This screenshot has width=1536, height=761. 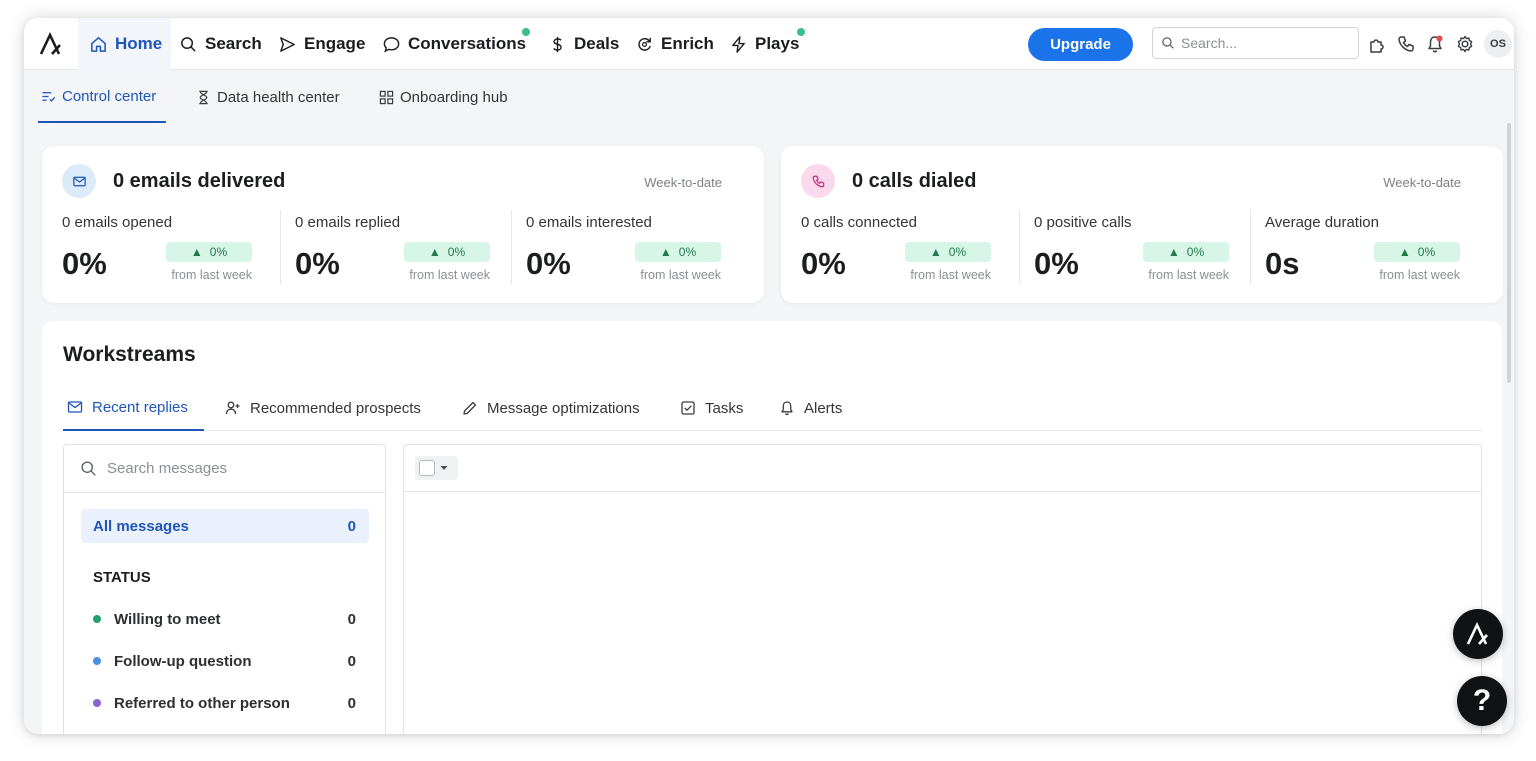 What do you see at coordinates (443, 97) in the screenshot?
I see `tab-onboarding-hub: Onboarding hub` at bounding box center [443, 97].